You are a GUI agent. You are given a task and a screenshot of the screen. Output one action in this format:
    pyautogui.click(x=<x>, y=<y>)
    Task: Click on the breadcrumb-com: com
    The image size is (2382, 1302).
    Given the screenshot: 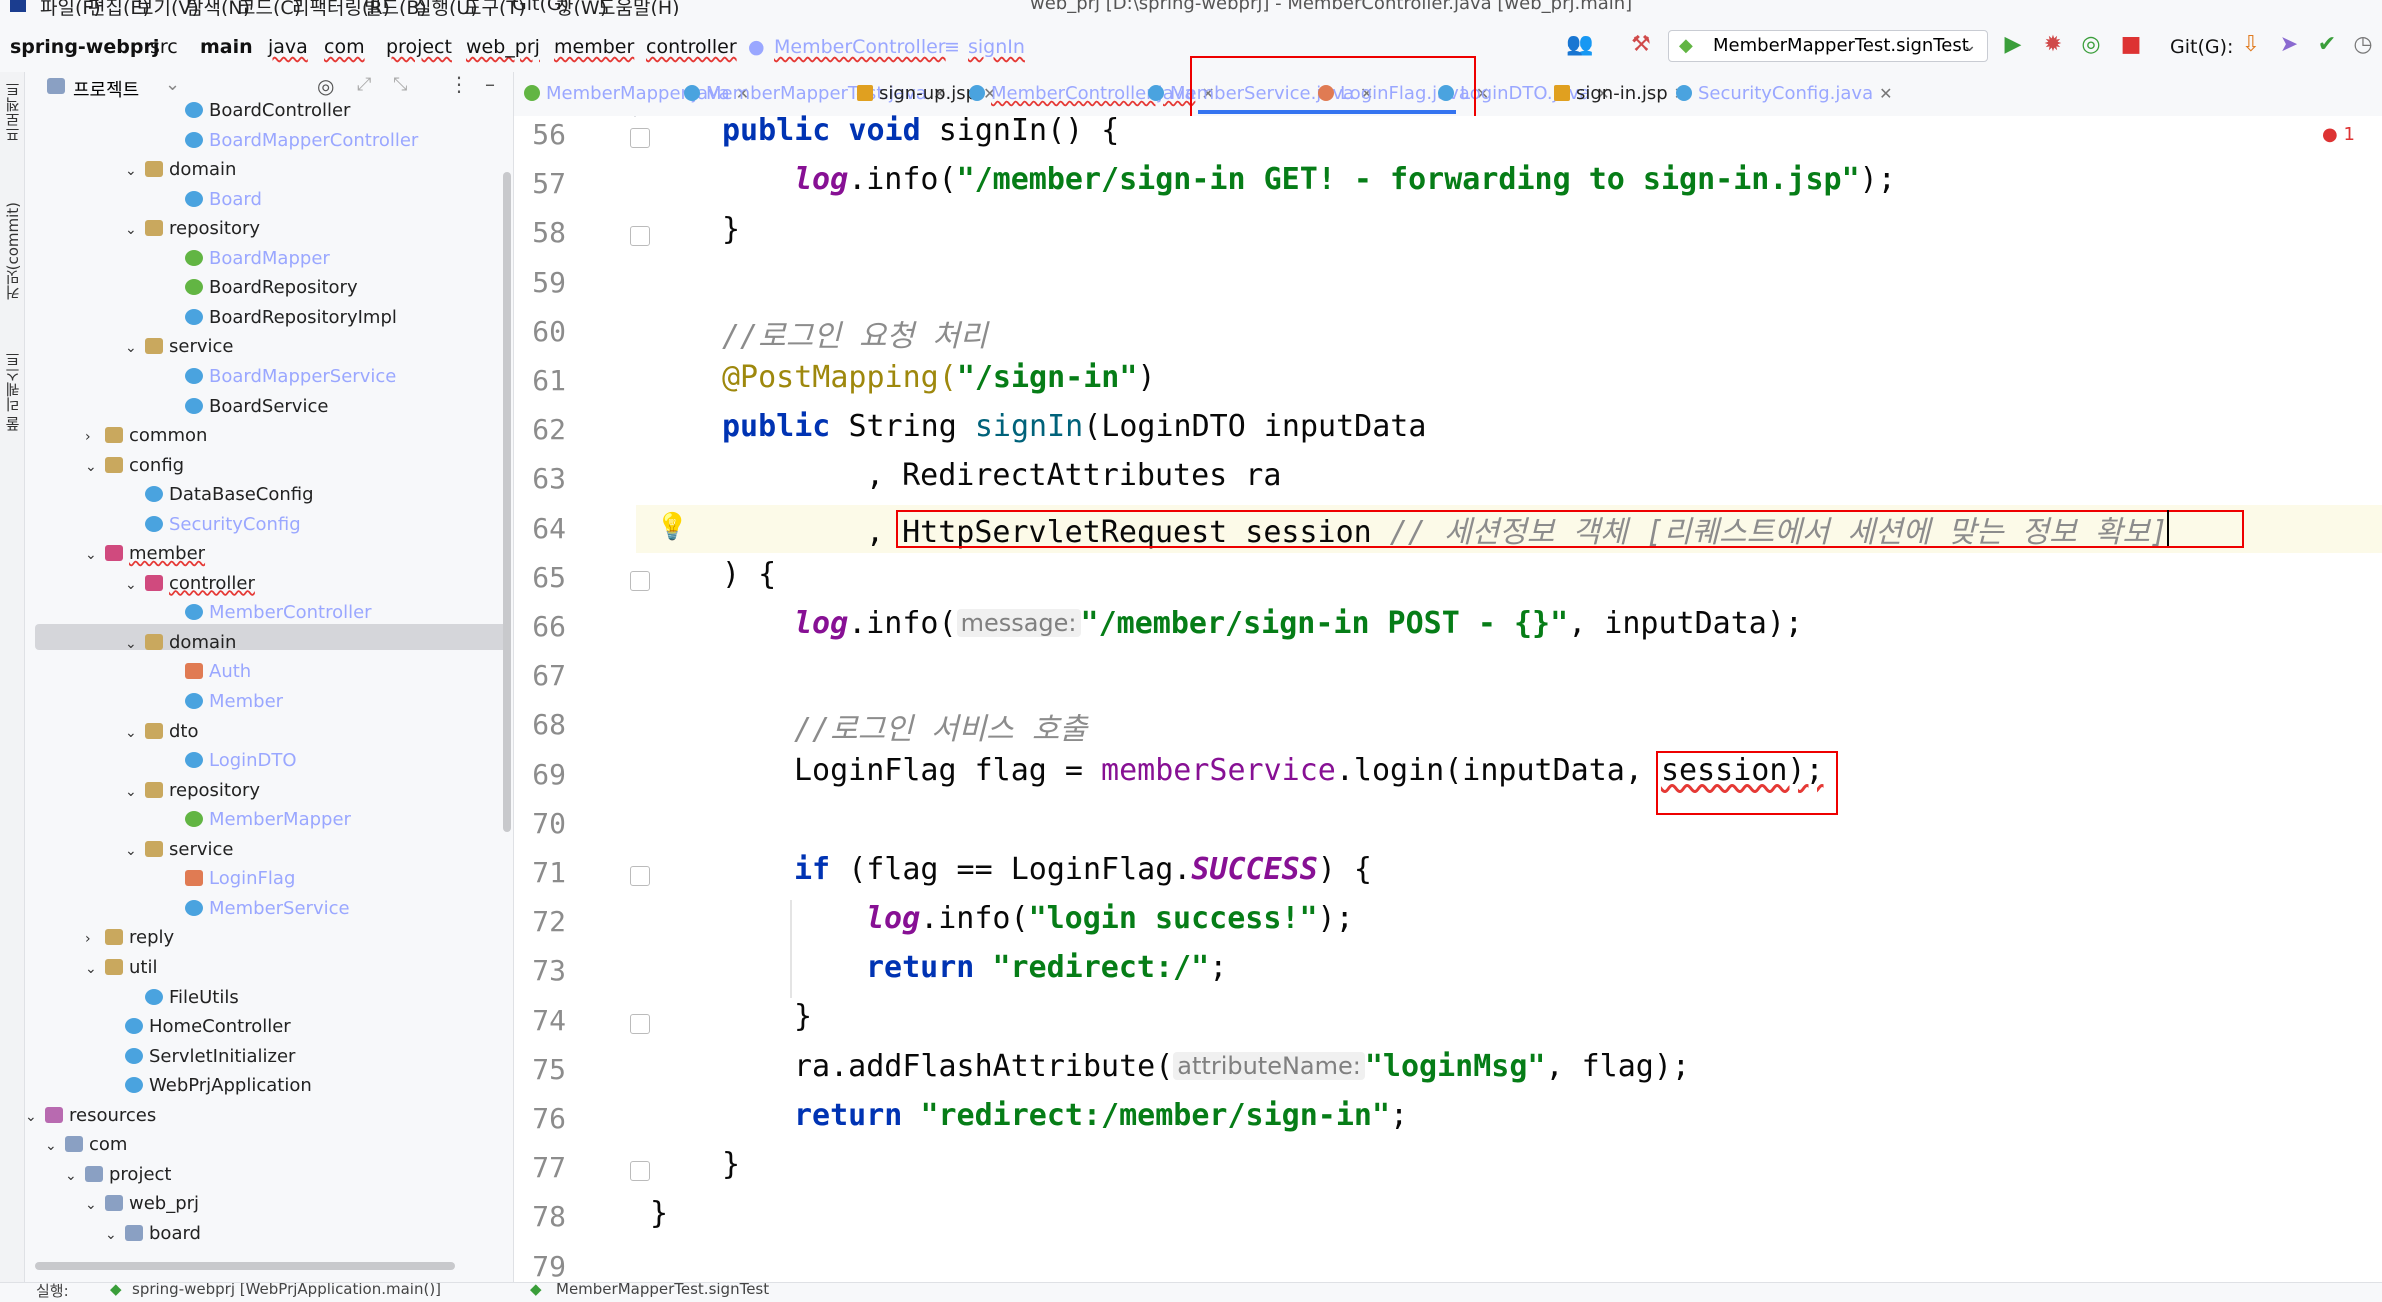 What is the action you would take?
    pyautogui.click(x=344, y=47)
    